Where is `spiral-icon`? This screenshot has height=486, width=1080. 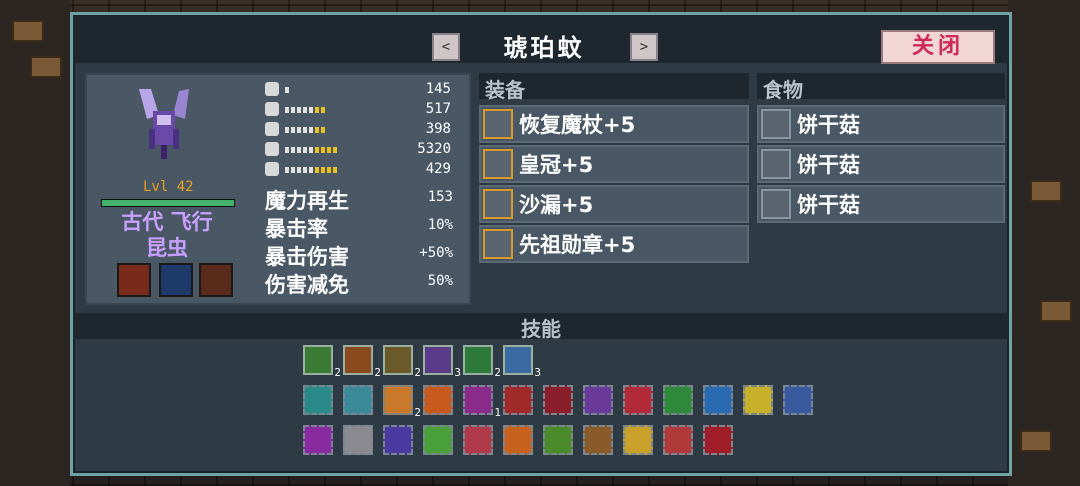 spiral-icon is located at coordinates (398, 440).